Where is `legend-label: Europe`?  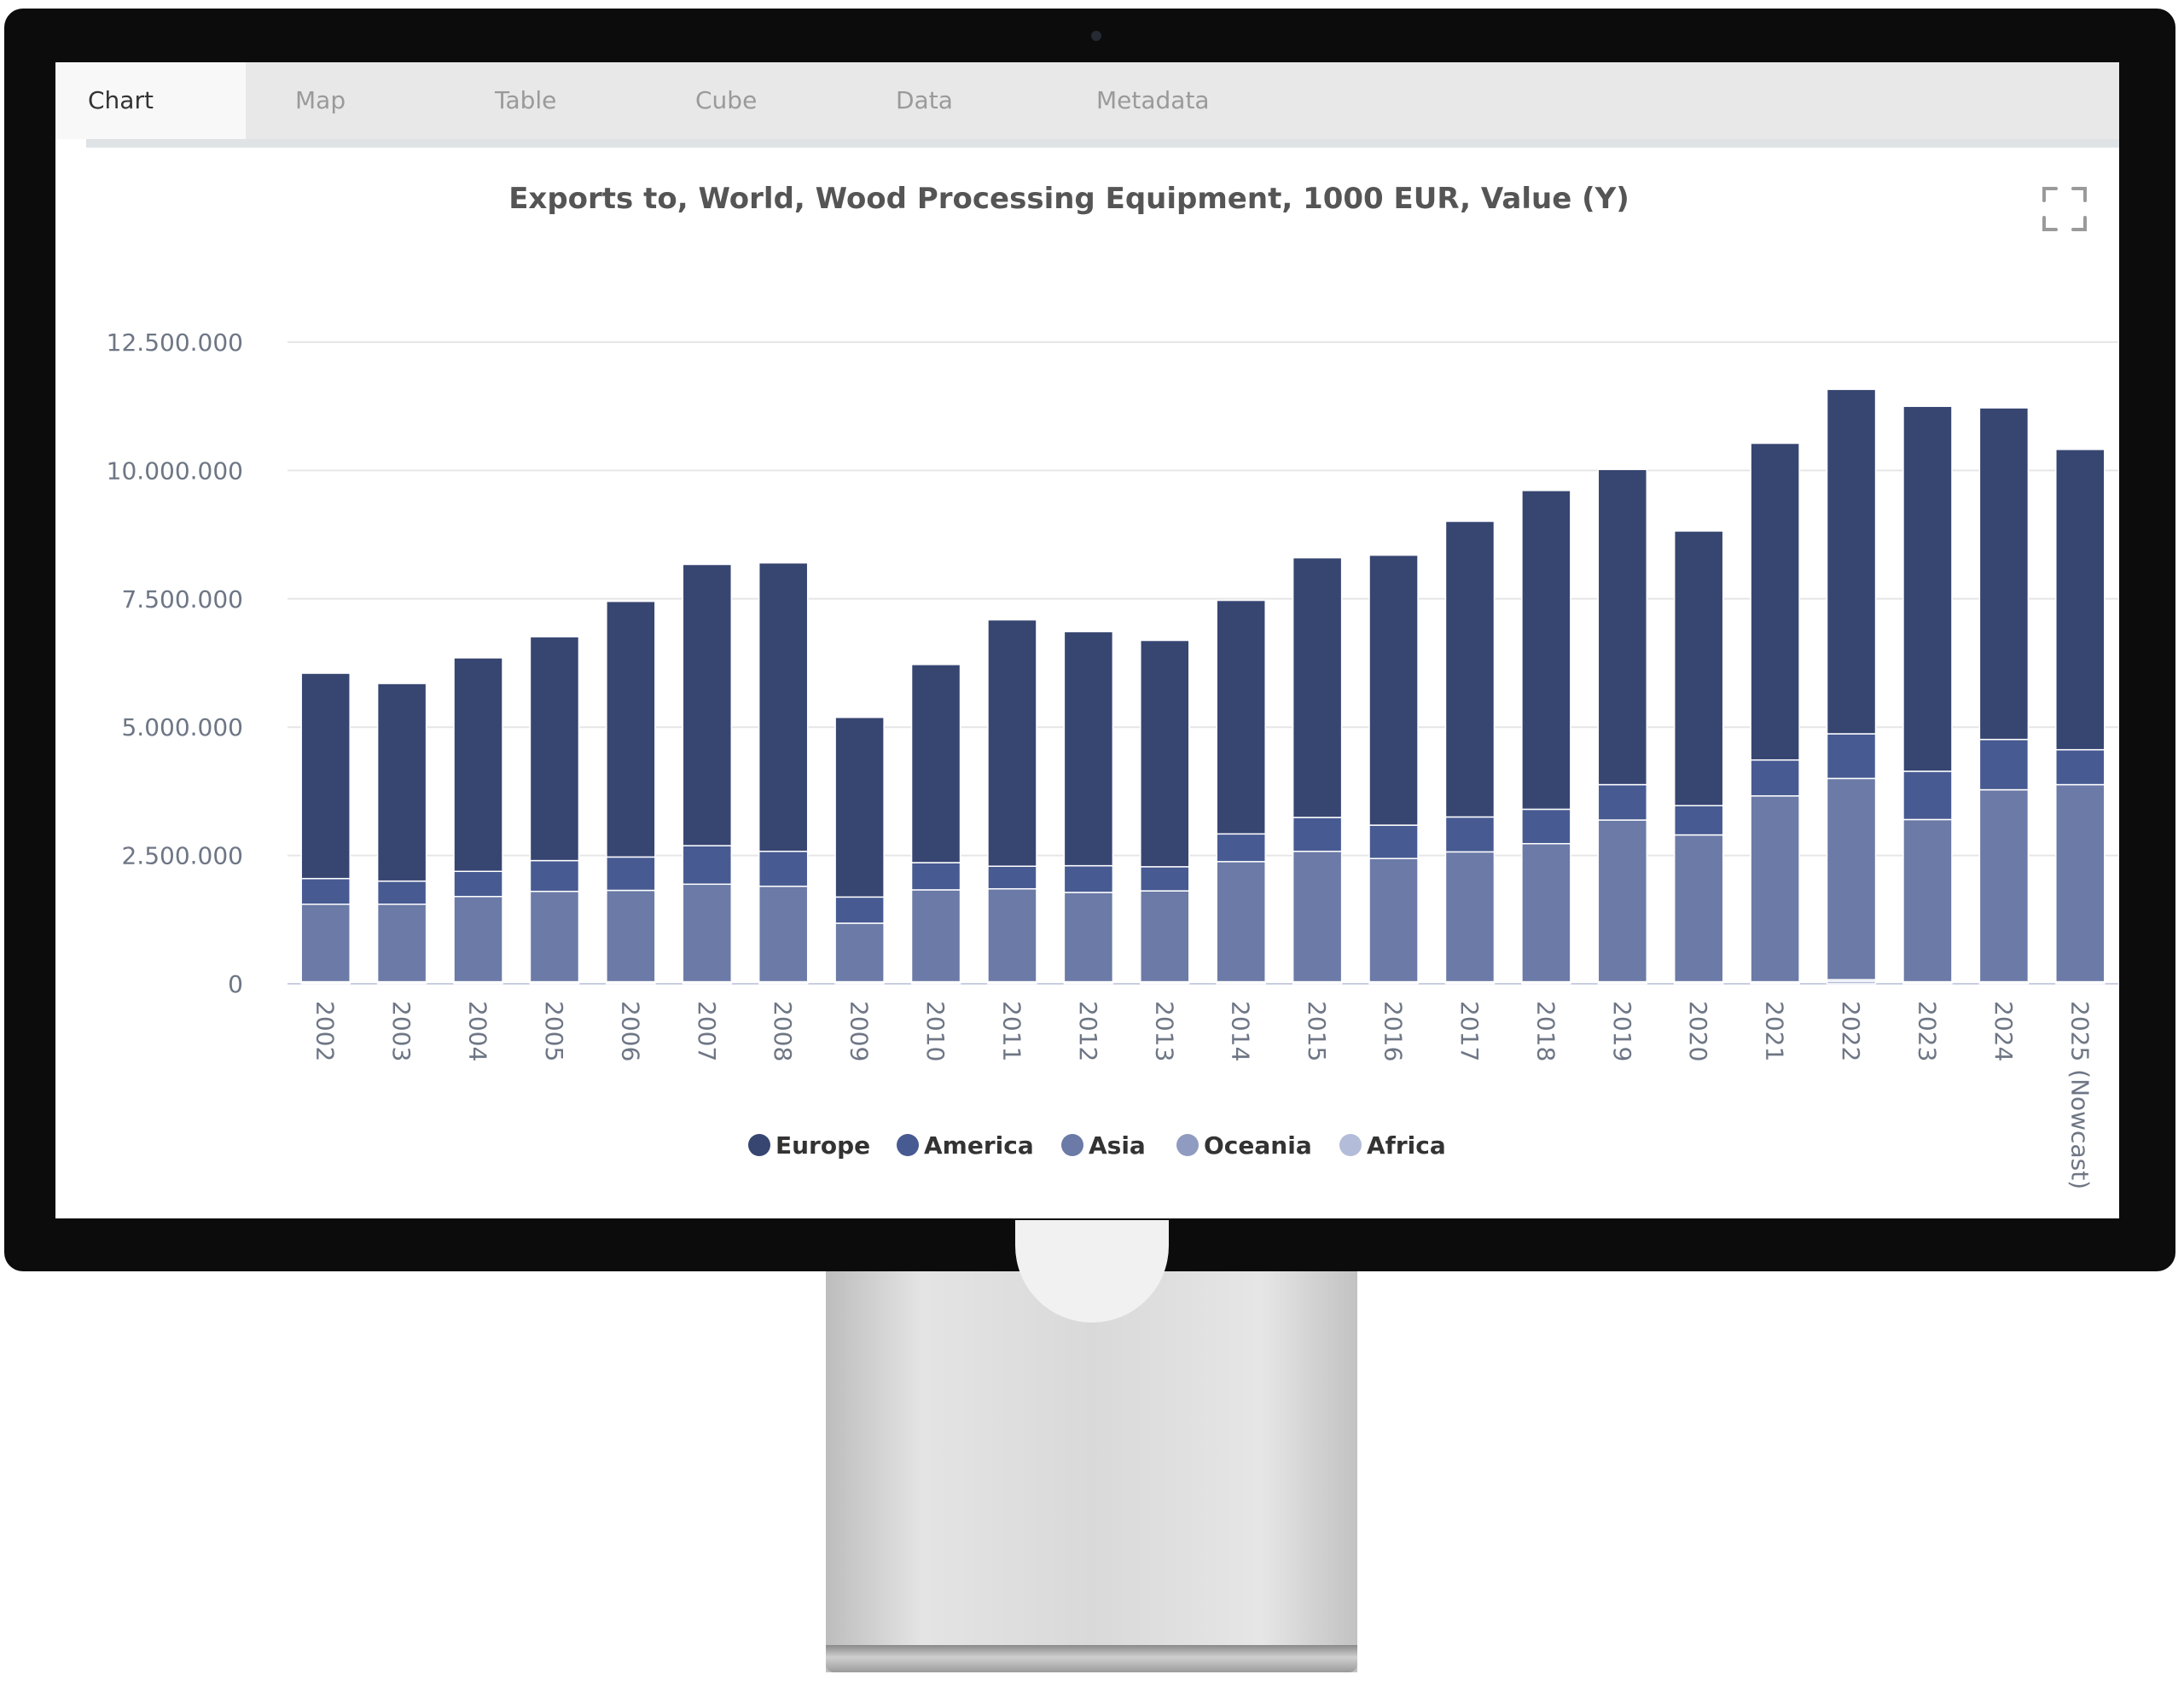 legend-label: Europe is located at coordinates (823, 1145).